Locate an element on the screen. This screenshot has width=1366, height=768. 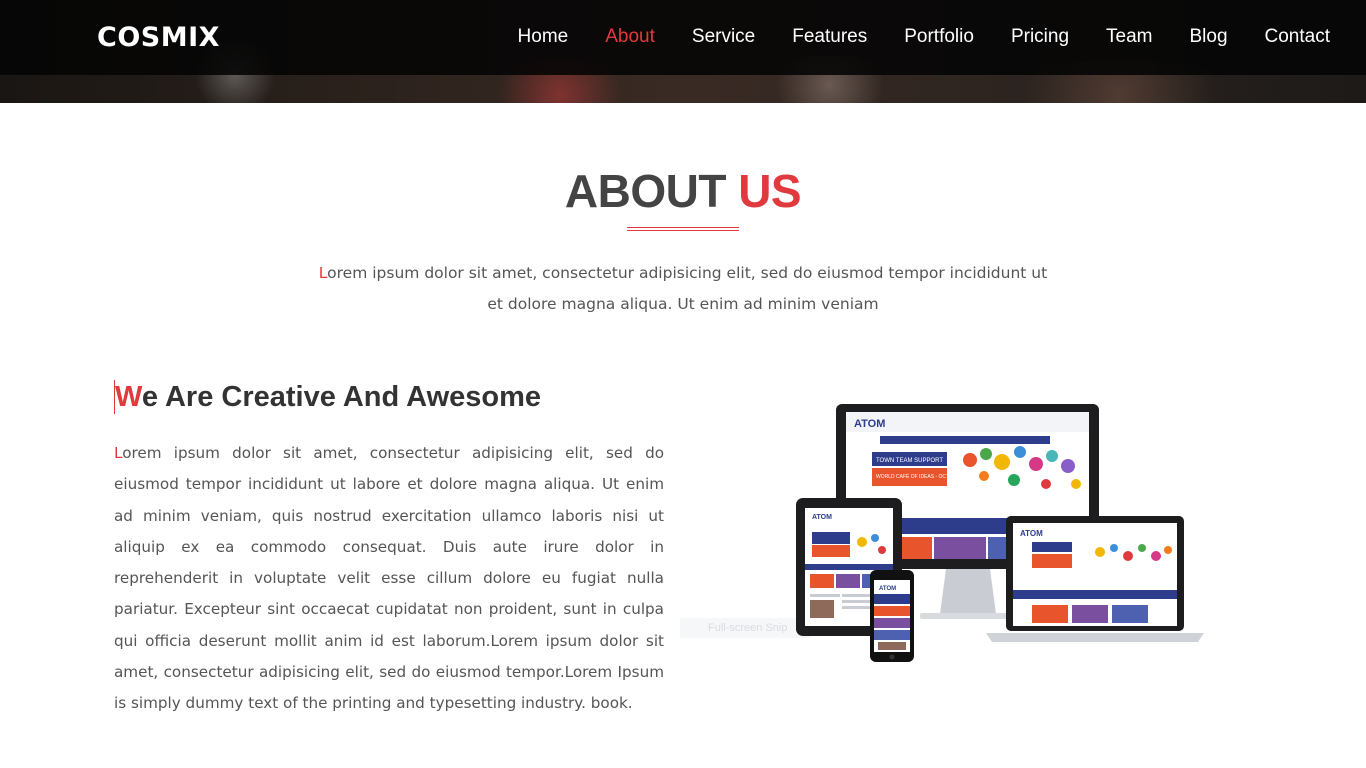
tablet-site-logo: ATOM is located at coordinates (822, 517).